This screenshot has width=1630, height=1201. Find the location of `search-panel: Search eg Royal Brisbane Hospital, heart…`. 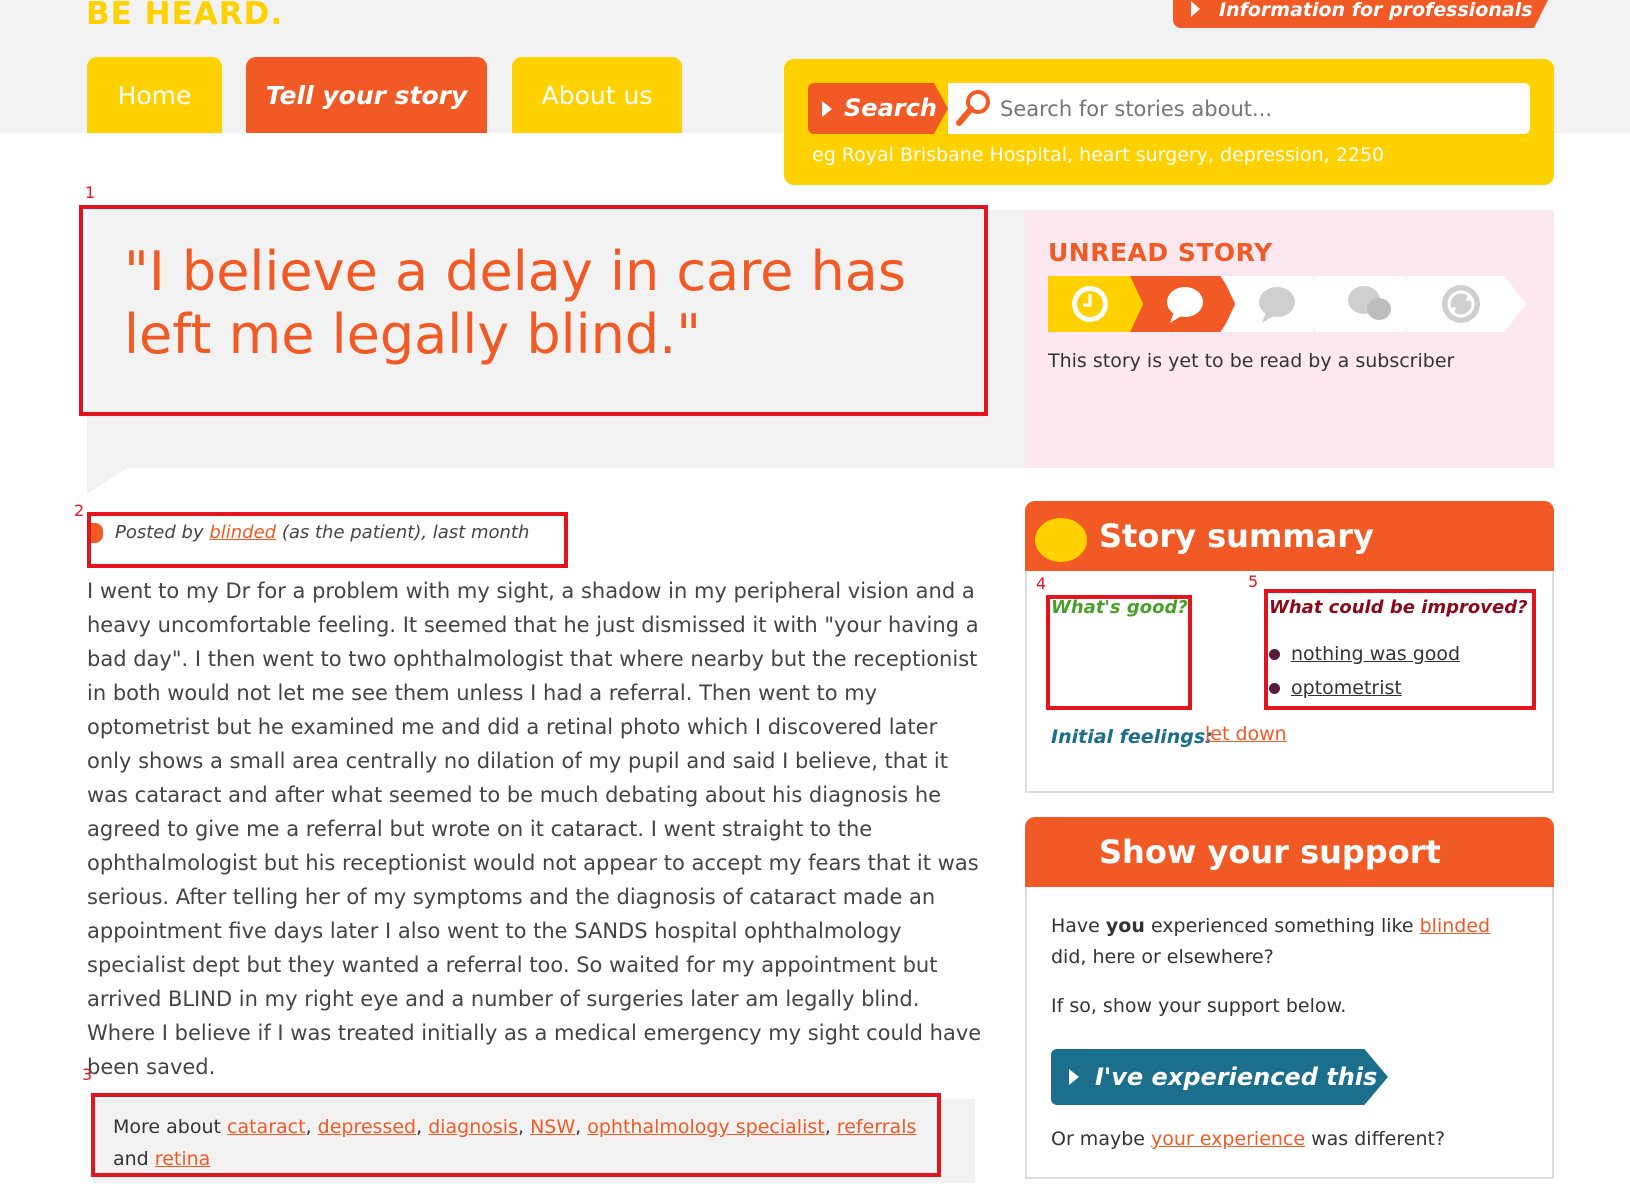

search-panel: Search eg Royal Brisbane Hospital, heart… is located at coordinates (1169, 122).